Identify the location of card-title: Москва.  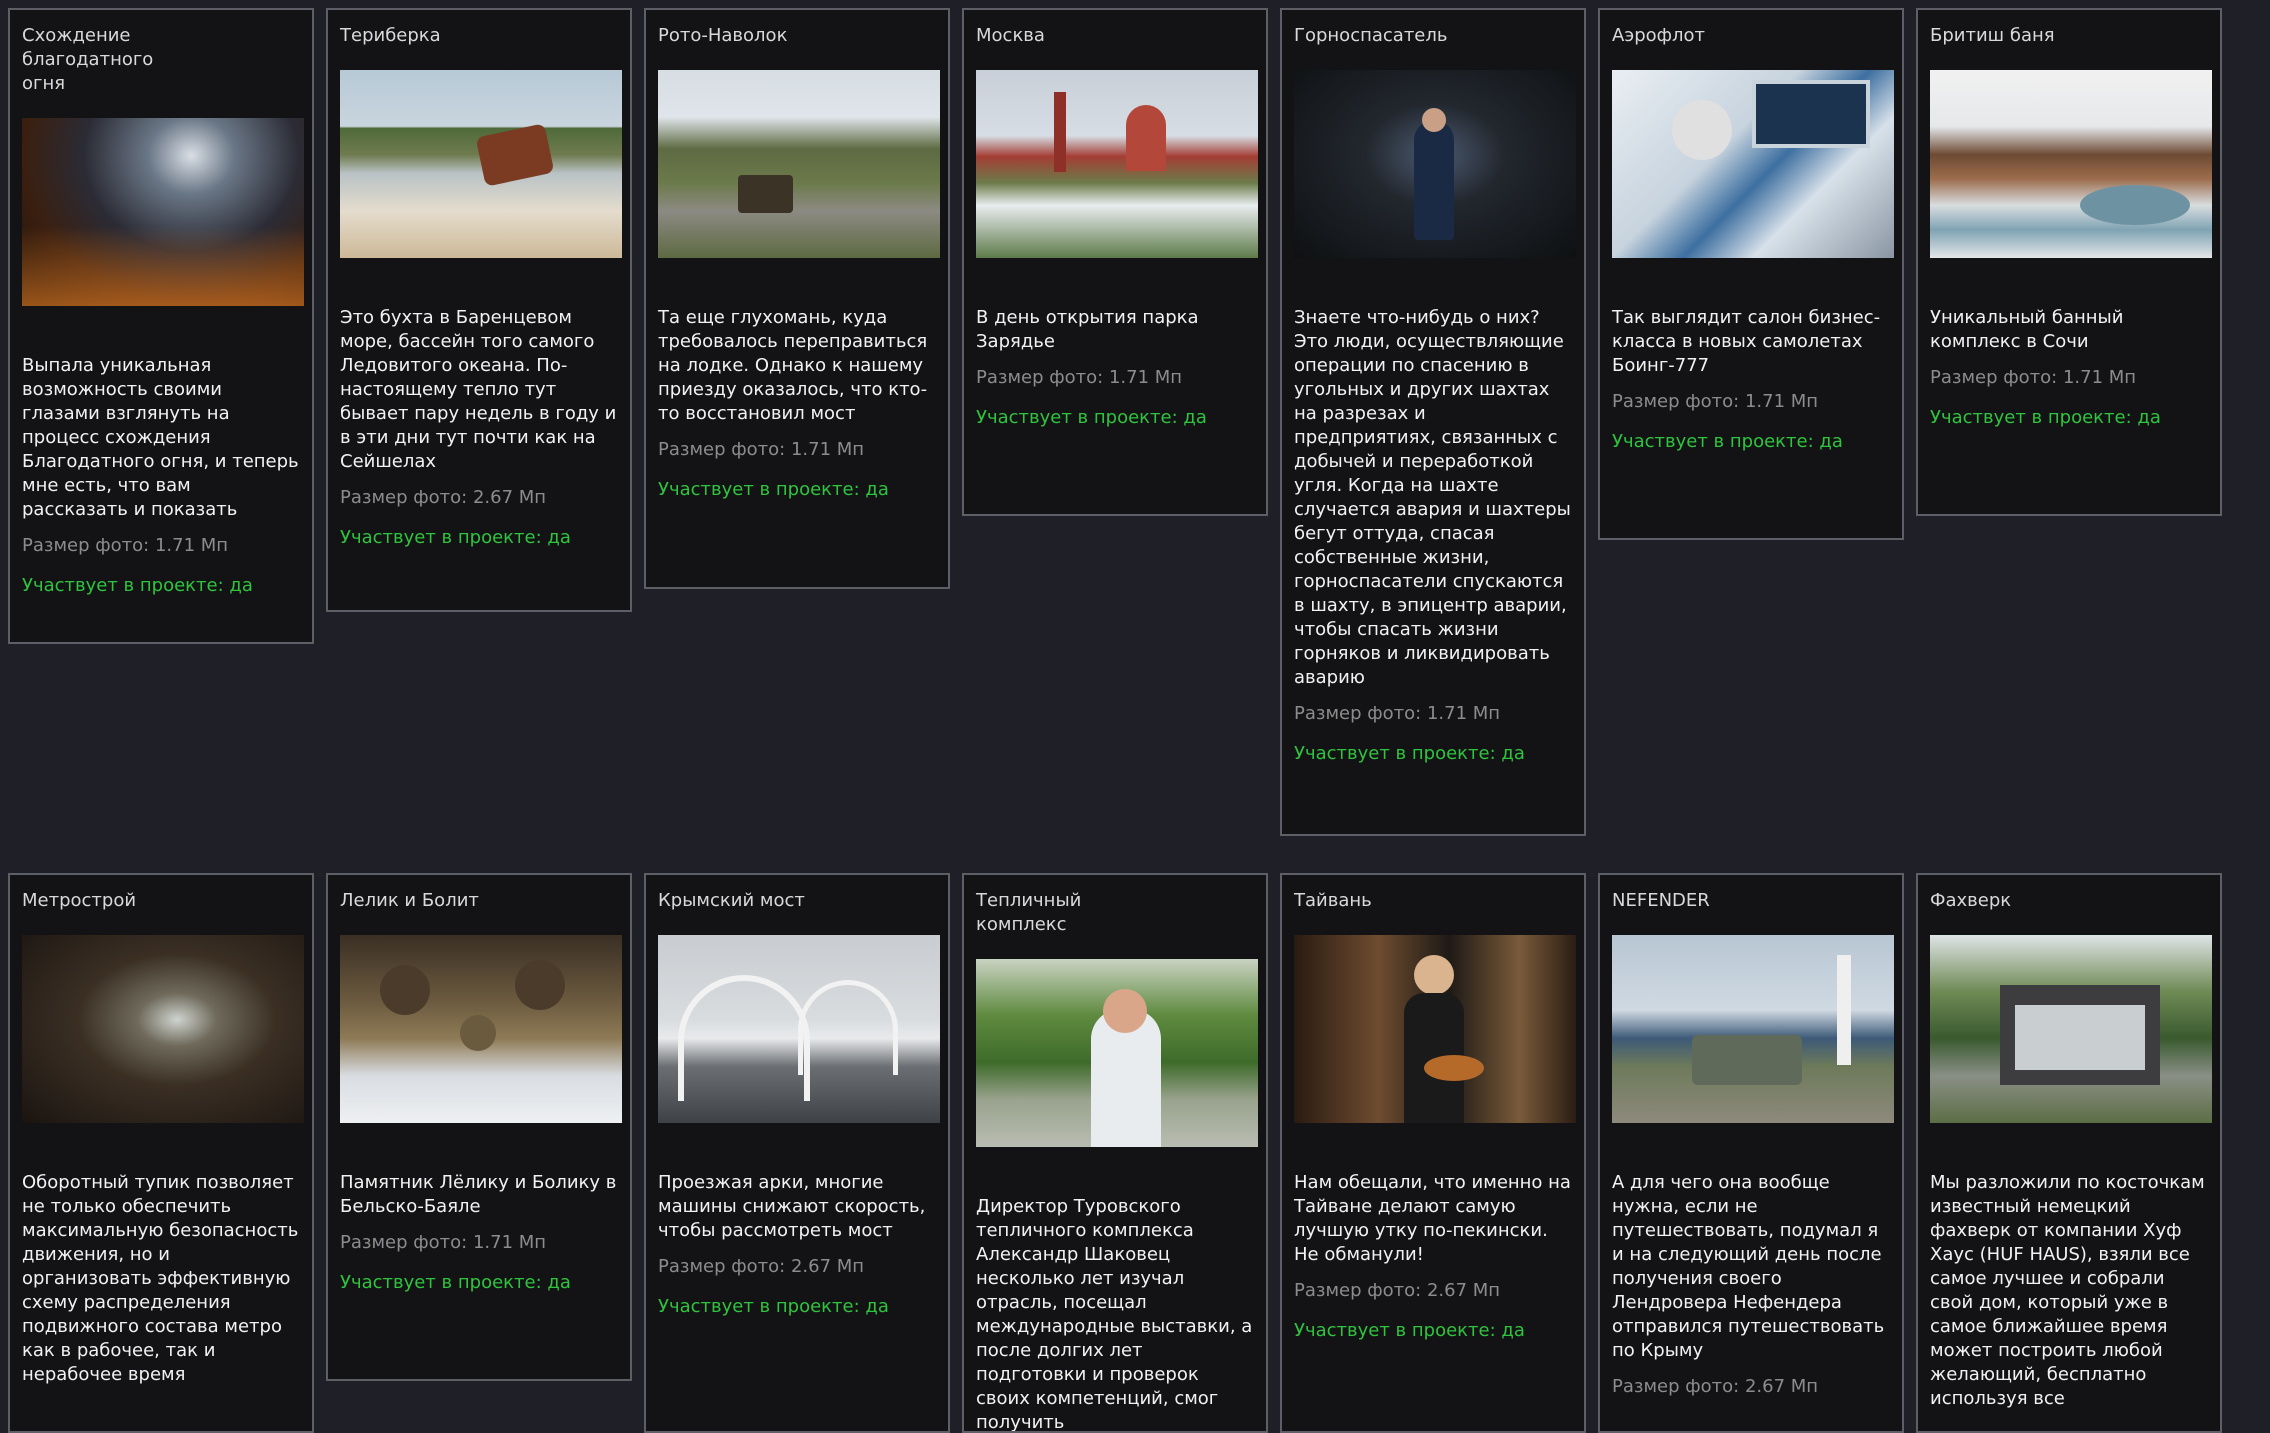
(1010, 35).